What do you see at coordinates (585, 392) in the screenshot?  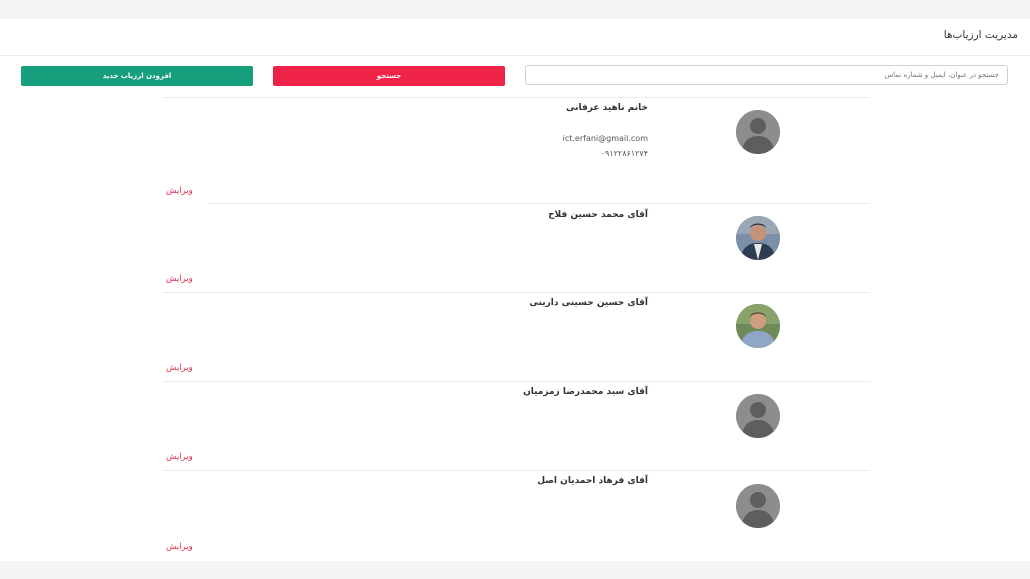 I see `evaluator-name: آقای سید محمدرضا زمزمیان` at bounding box center [585, 392].